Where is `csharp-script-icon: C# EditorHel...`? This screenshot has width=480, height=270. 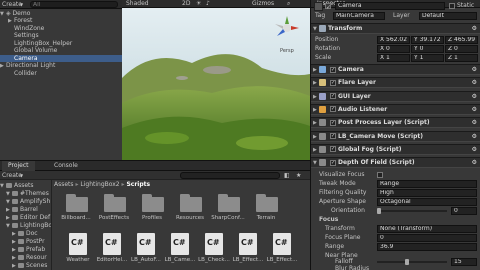 csharp-script-icon: C# EditorHel... is located at coordinates (112, 250).